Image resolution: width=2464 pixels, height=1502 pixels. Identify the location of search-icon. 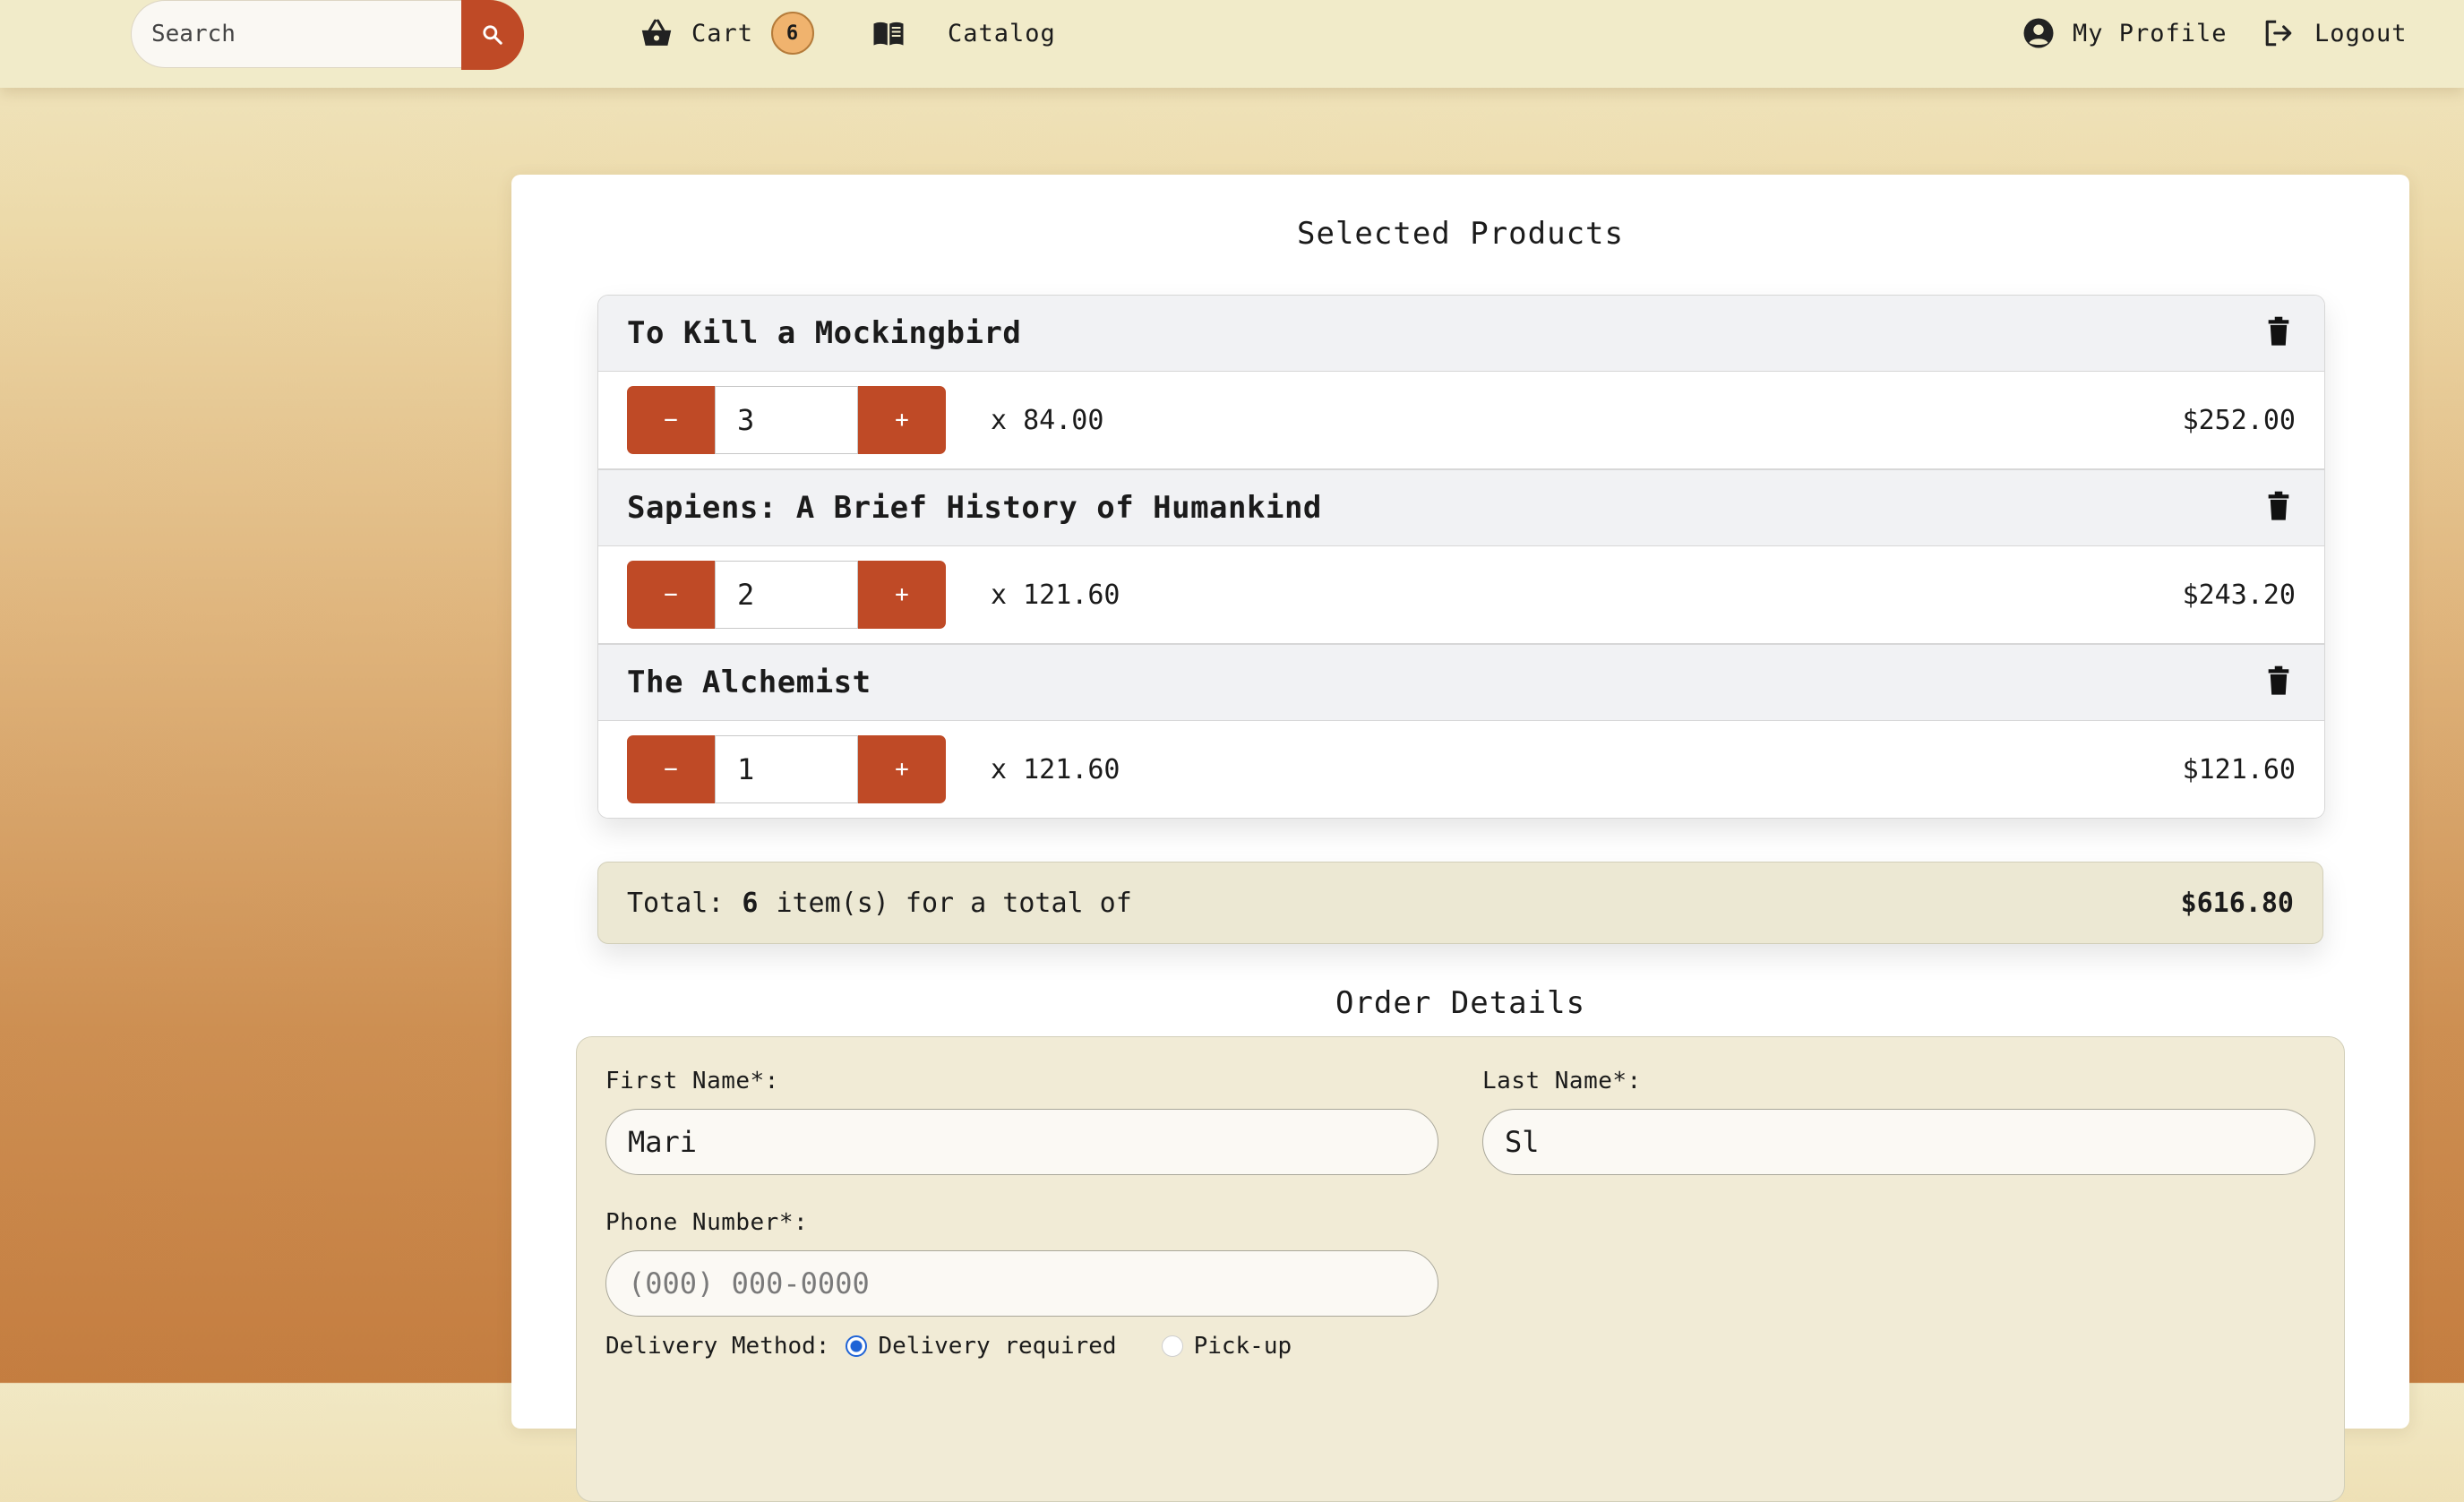
(492, 35).